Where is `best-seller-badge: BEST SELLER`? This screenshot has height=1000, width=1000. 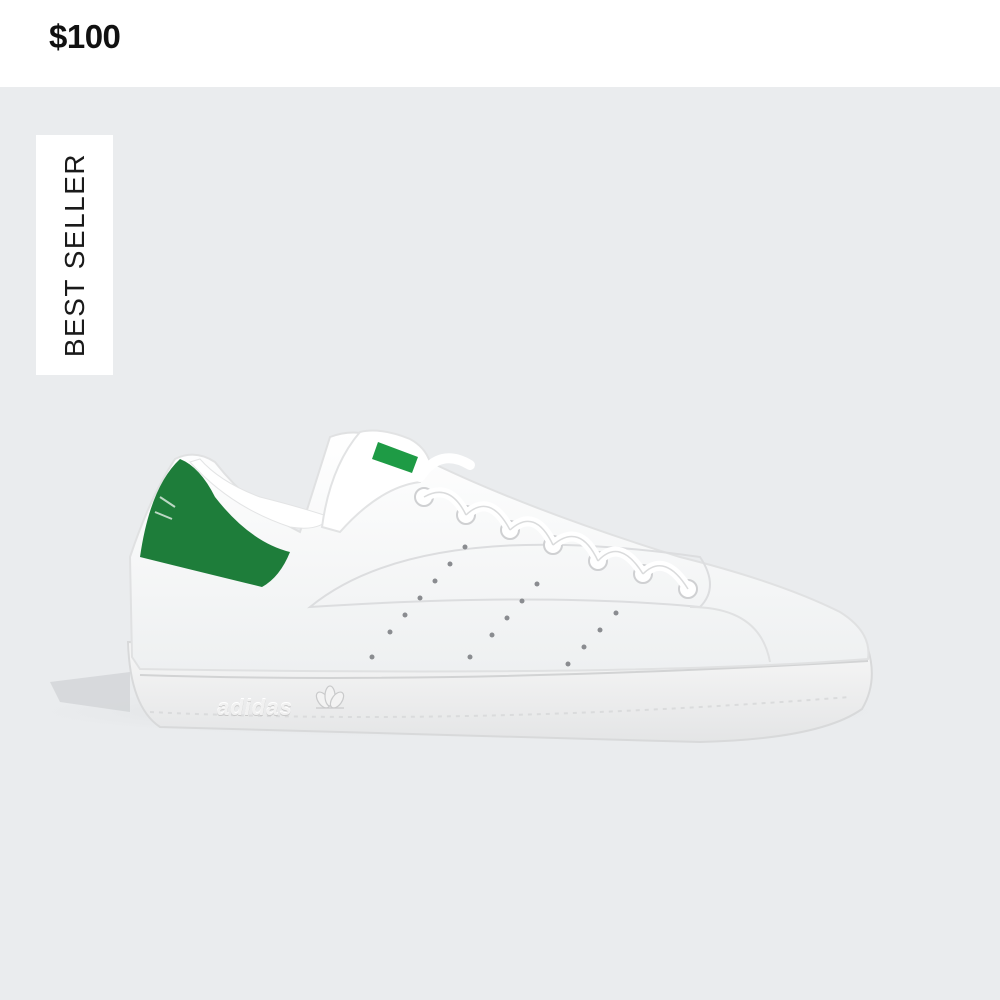
best-seller-badge: BEST SELLER is located at coordinates (74, 255).